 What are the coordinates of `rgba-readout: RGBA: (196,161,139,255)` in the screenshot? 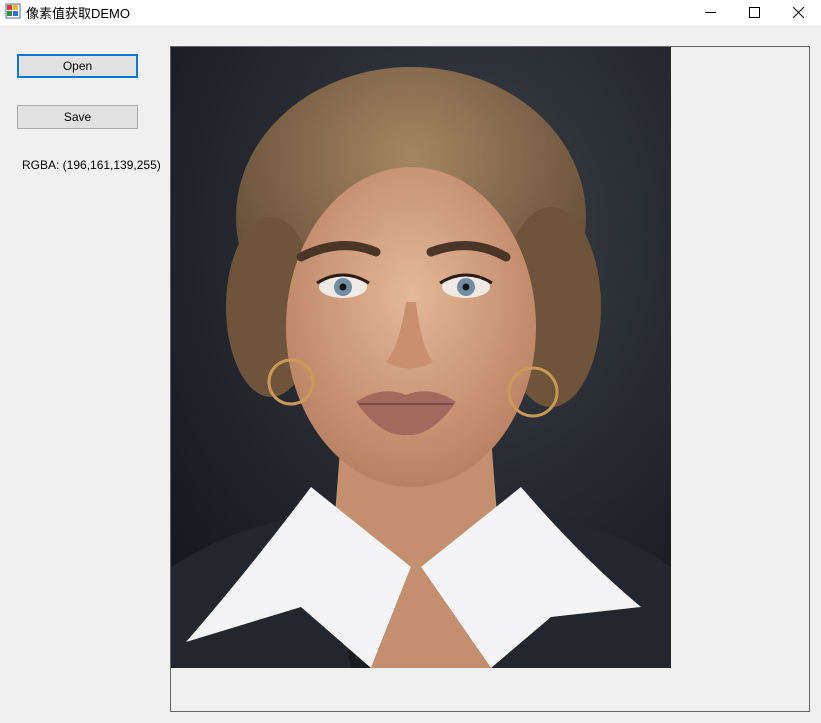 It's located at (91, 165).